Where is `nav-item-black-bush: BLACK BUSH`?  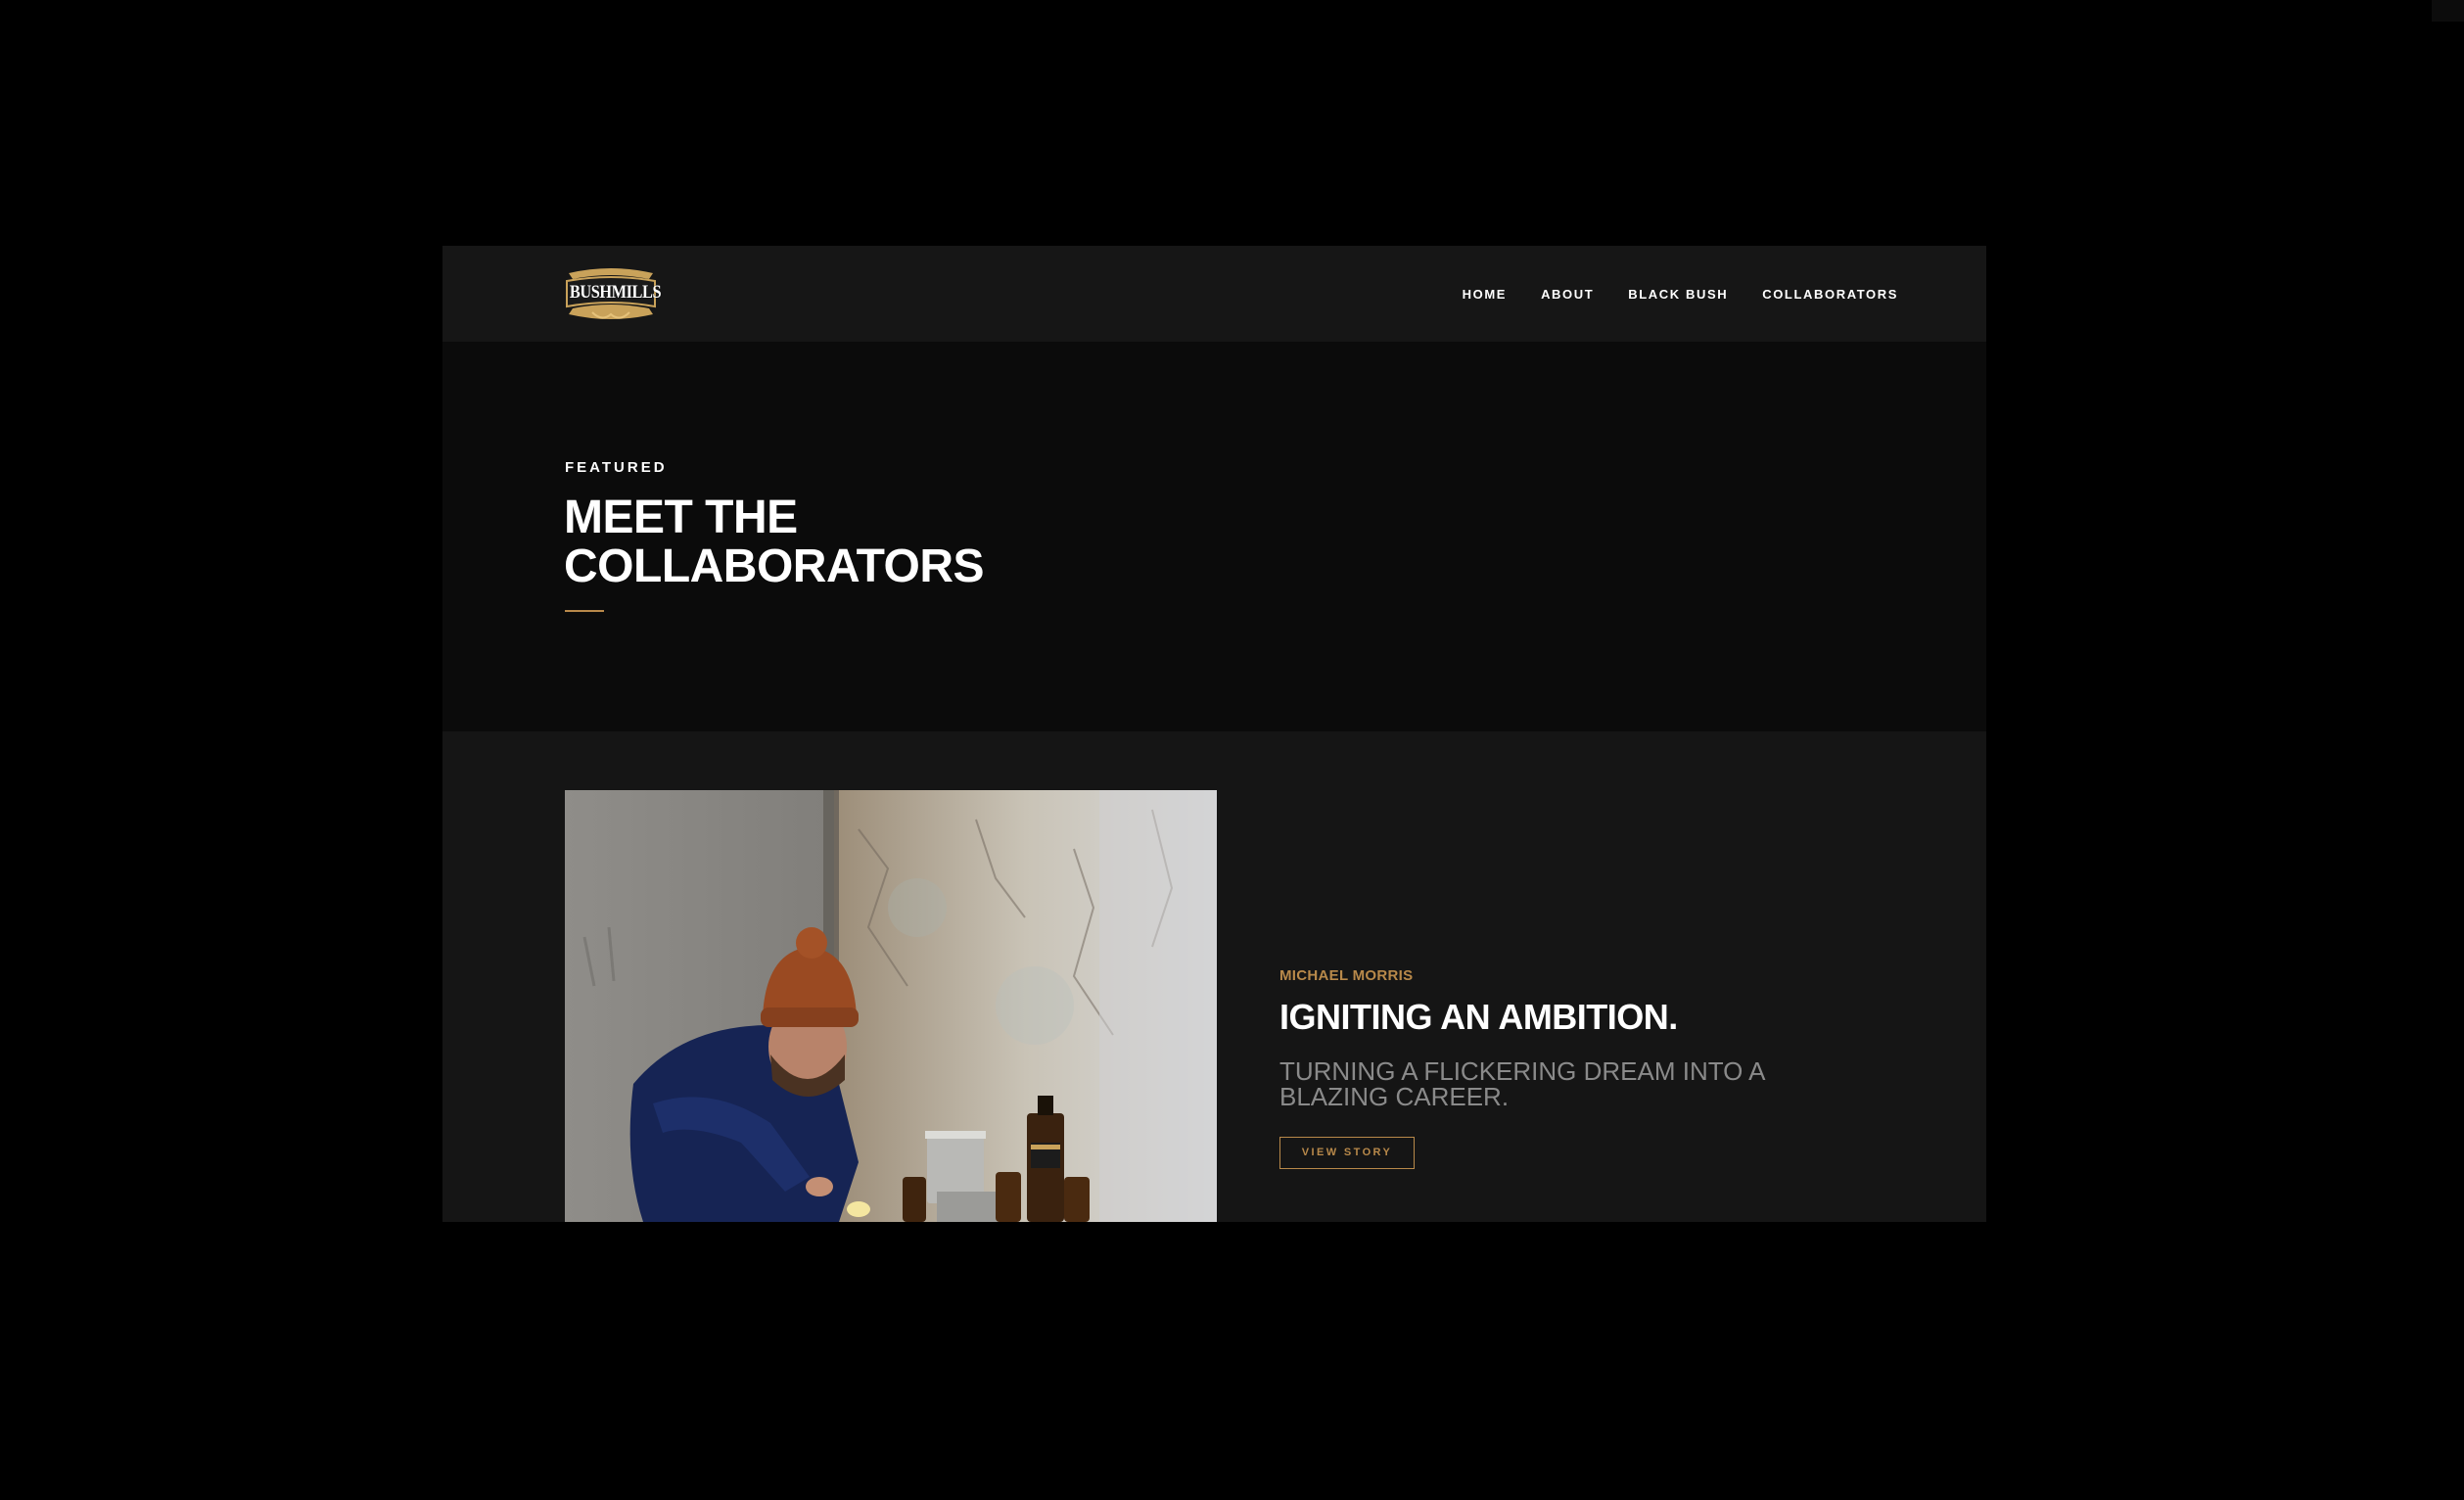 nav-item-black-bush: BLACK BUSH is located at coordinates (1678, 294).